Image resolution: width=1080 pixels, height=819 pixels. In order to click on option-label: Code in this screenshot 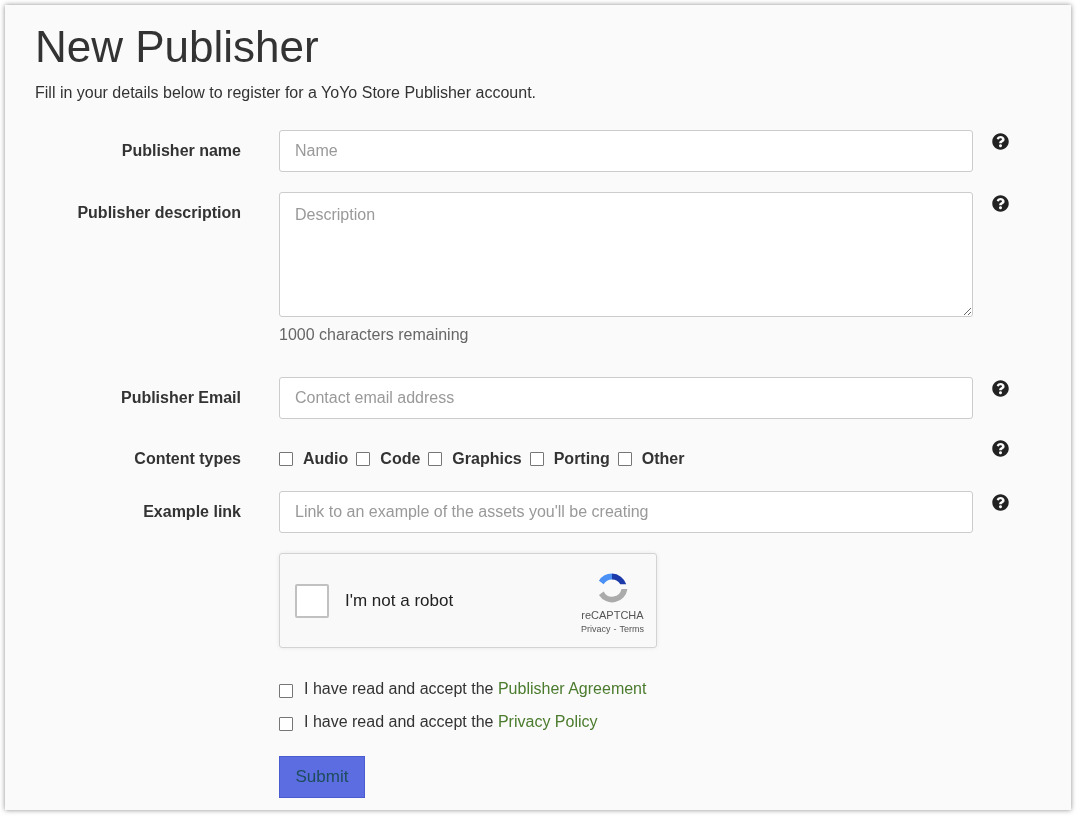, I will do `click(400, 459)`.